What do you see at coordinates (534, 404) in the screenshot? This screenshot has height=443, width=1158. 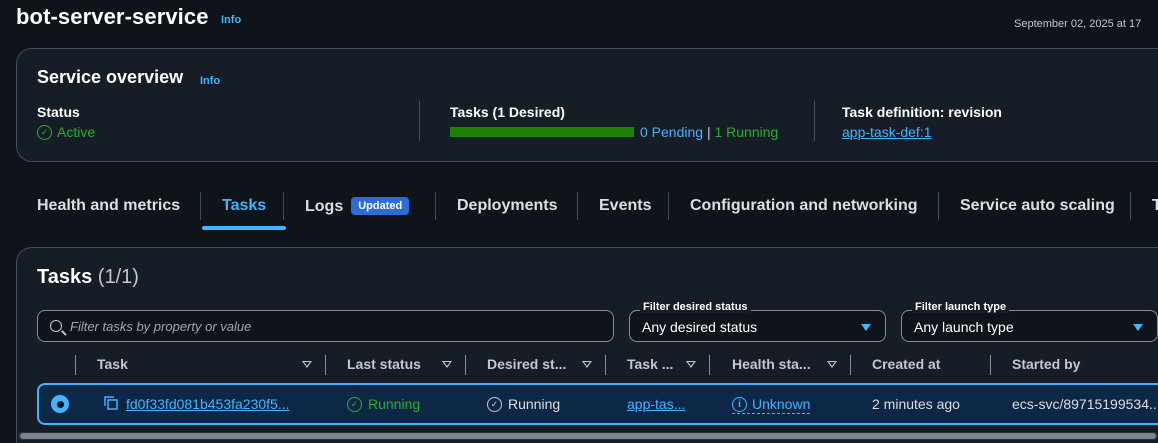 I see `desired-status-text: Running` at bounding box center [534, 404].